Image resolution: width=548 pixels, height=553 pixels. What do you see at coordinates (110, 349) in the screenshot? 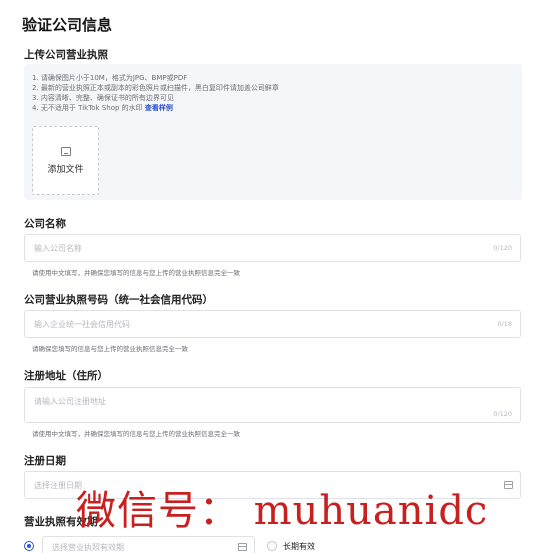
I see `license-number-help: 请确保您填写的信息与您上传的营业执照信息完全一致` at bounding box center [110, 349].